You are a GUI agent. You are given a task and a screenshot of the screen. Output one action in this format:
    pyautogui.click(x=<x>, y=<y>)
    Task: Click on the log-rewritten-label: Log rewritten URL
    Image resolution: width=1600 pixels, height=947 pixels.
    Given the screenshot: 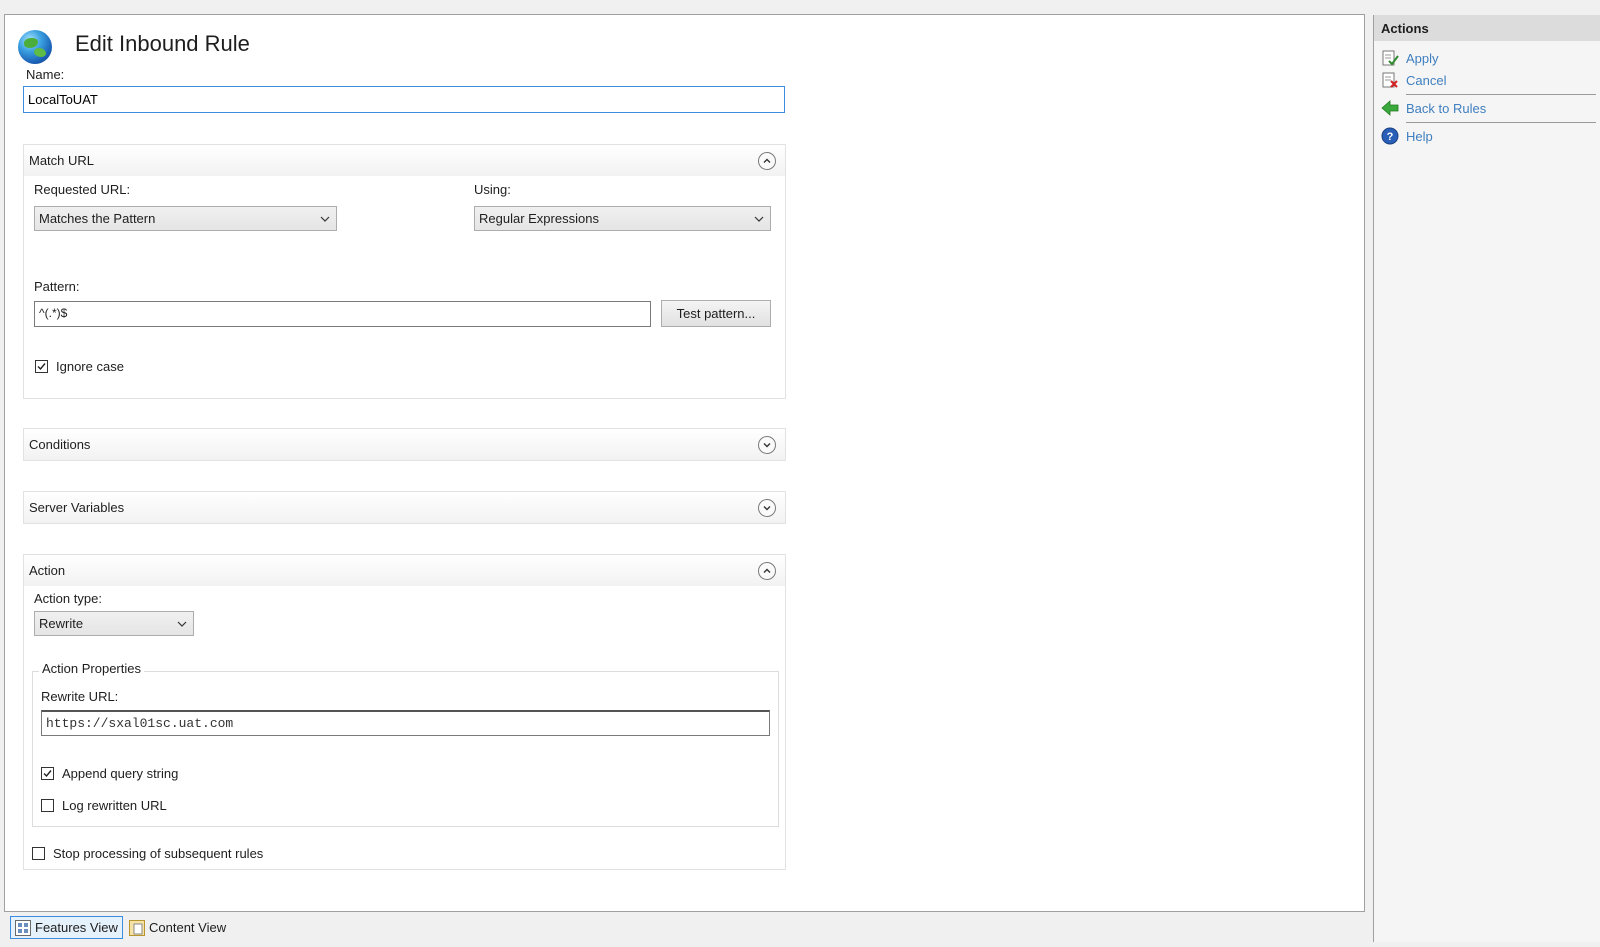 What is the action you would take?
    pyautogui.click(x=114, y=805)
    